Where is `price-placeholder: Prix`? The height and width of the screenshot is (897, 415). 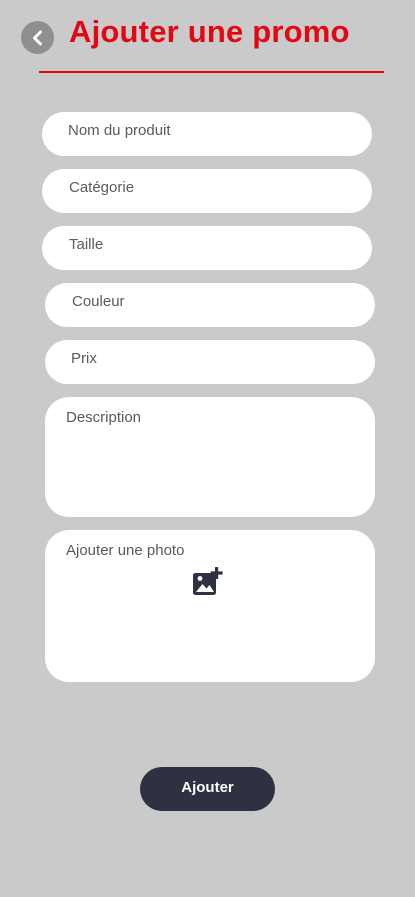
price-placeholder: Prix is located at coordinates (84, 358).